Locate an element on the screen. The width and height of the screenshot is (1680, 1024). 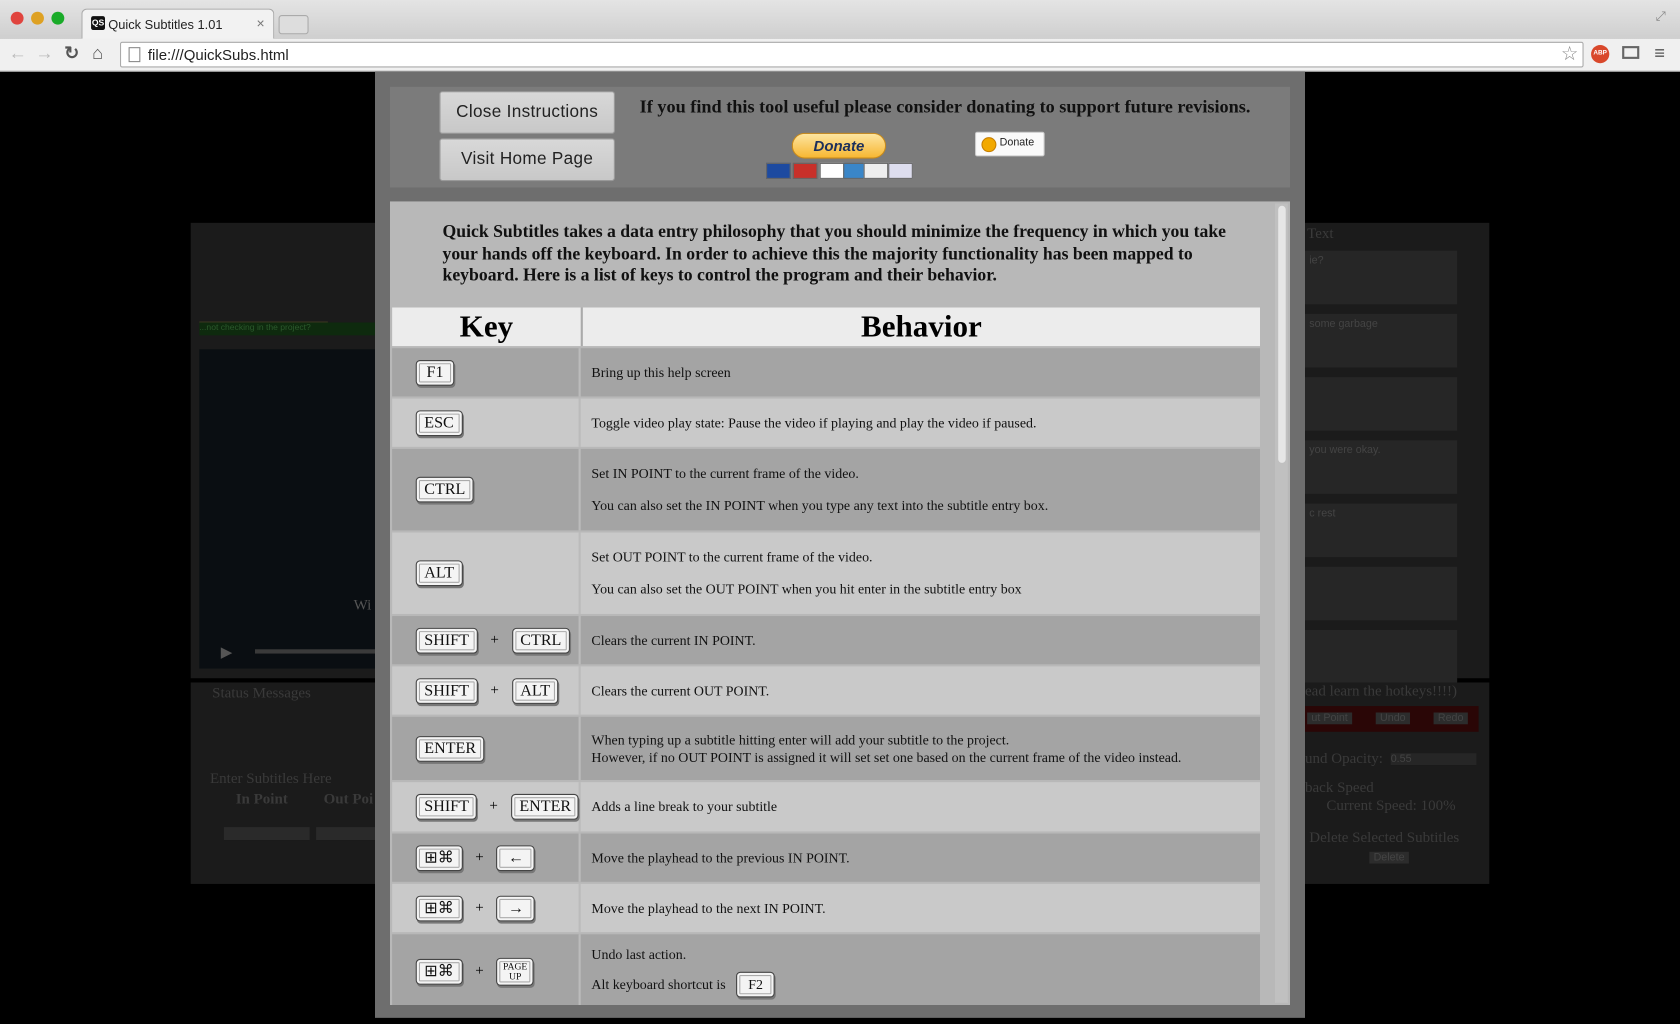
key-cell: ⊞⌘ + PAGE UP is located at coordinates (486, 970).